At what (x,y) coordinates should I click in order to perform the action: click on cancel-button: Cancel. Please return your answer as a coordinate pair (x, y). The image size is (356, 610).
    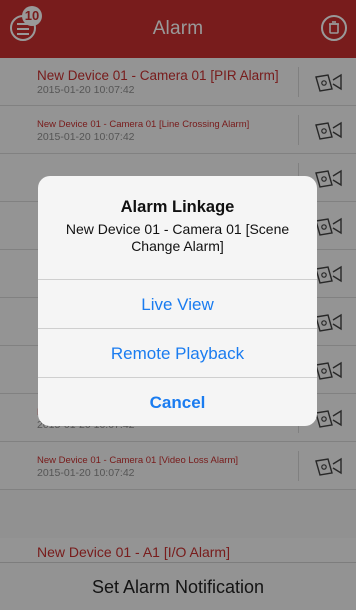
    Looking at the image, I should click on (177, 401).